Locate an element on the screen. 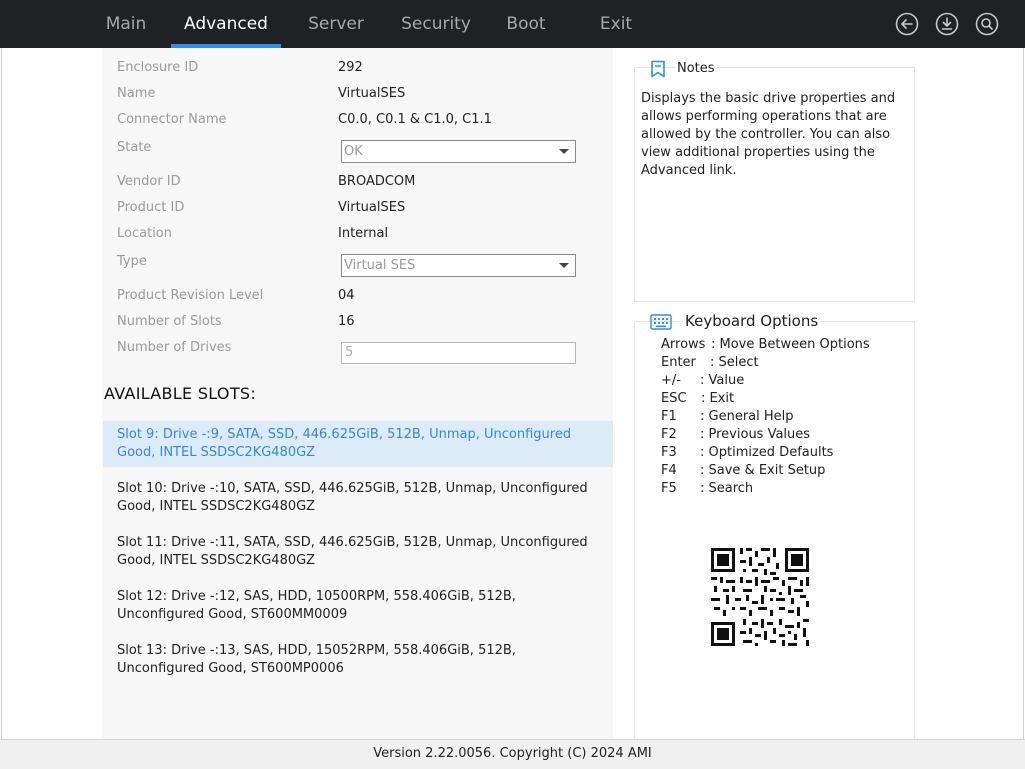 This screenshot has height=769, width=1025. state-dropdown: OK is located at coordinates (458, 151).